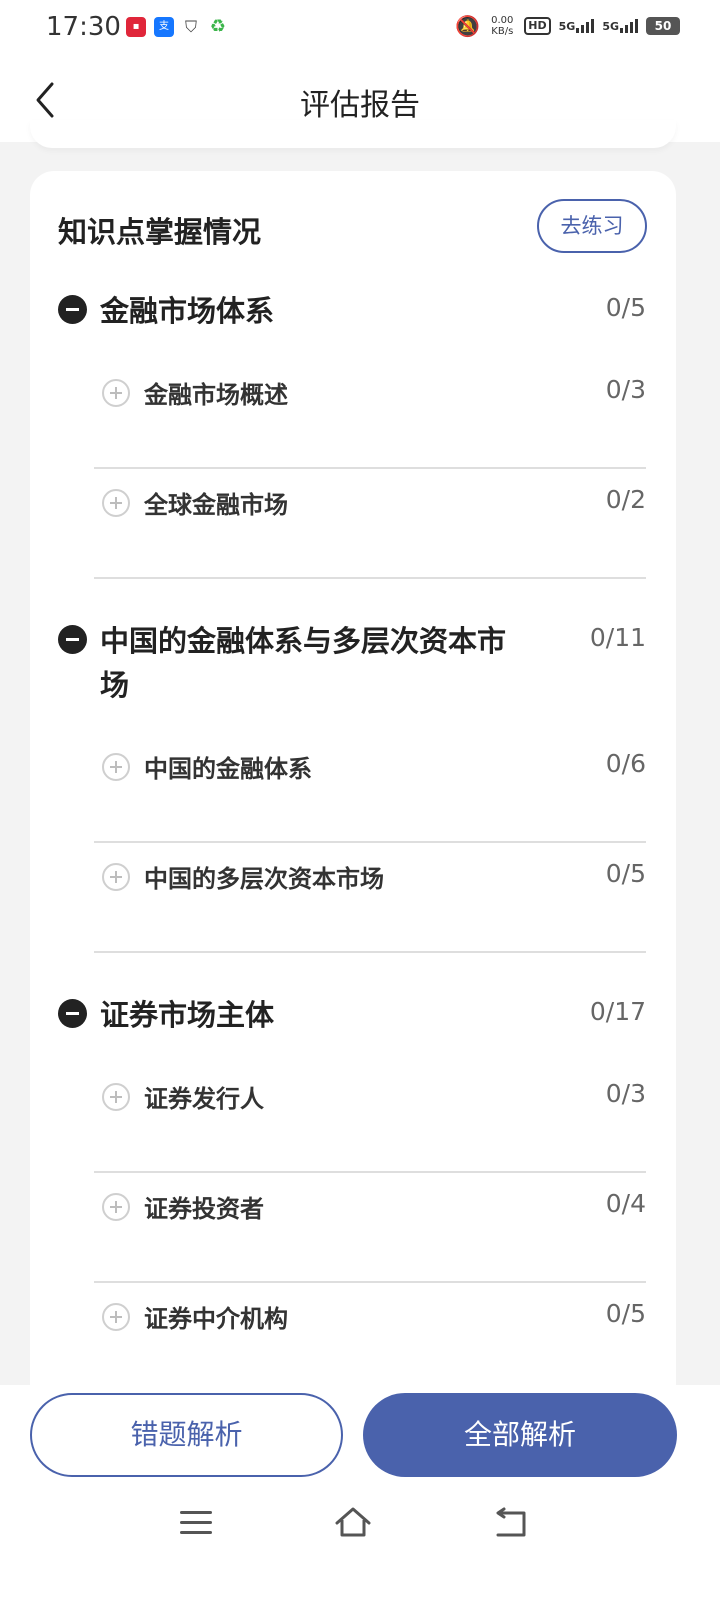 This screenshot has width=720, height=1600. Describe the element at coordinates (164, 27) in the screenshot. I see `alipay-icon: 支` at that location.